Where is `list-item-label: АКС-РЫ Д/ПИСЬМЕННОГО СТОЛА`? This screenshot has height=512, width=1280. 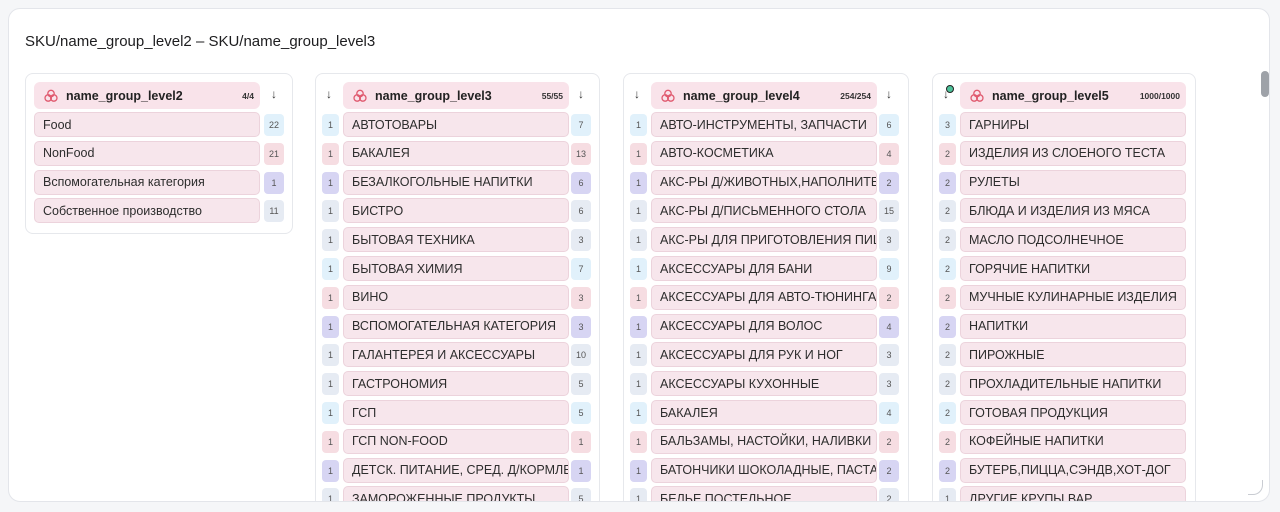
list-item-label: АКС-РЫ Д/ПИСЬМЕННОГО СТОЛА is located at coordinates (764, 211).